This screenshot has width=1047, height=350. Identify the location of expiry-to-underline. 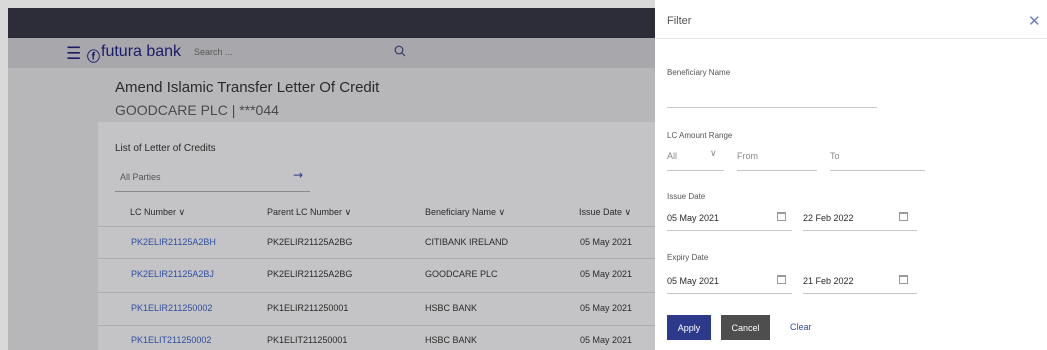
(860, 293).